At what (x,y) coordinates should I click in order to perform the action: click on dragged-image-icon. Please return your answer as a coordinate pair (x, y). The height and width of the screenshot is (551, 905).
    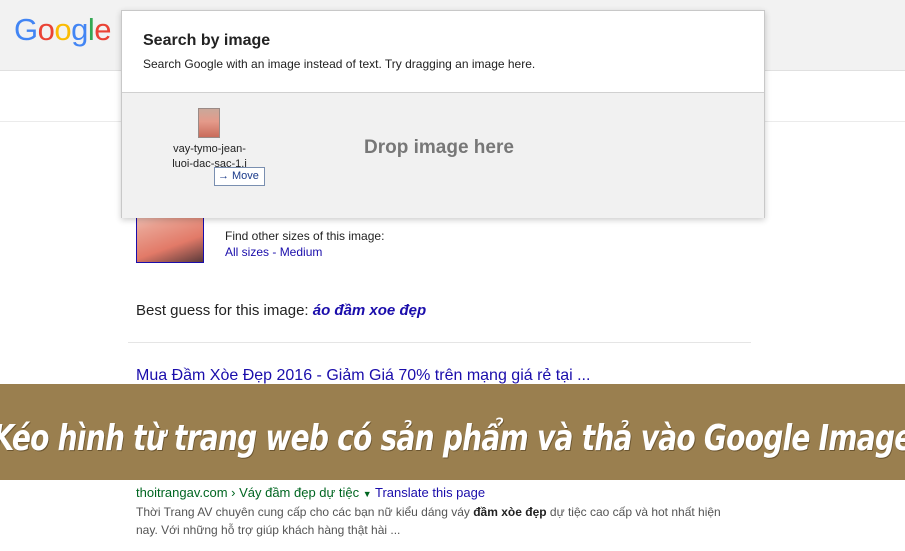
    Looking at the image, I should click on (209, 123).